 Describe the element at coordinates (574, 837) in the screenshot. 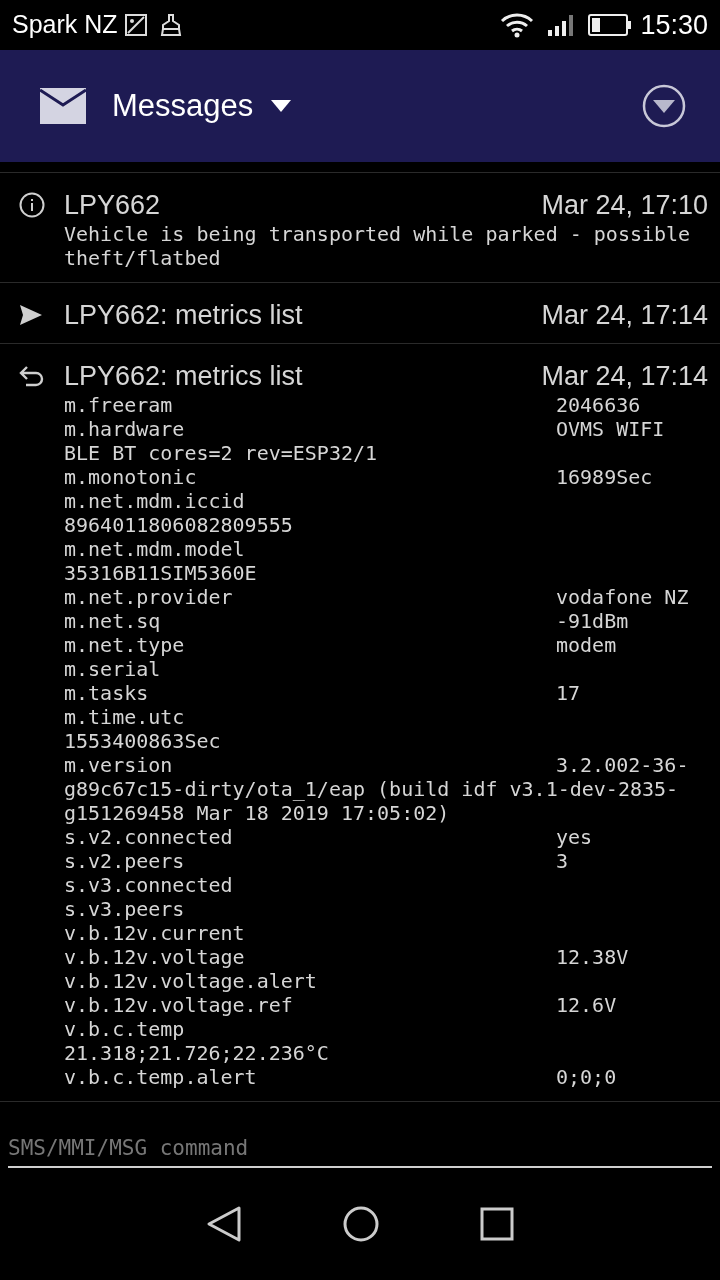

I see `metric-value: yes` at that location.